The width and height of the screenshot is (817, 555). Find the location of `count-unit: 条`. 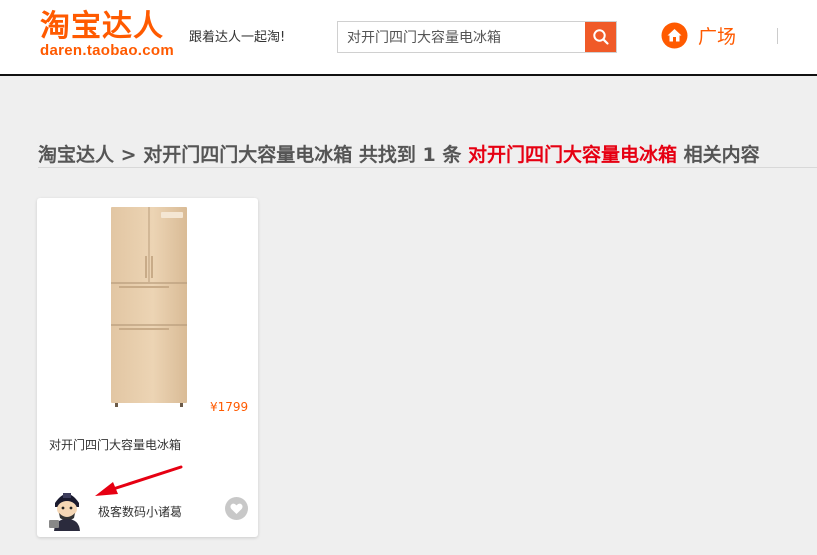

count-unit: 条 is located at coordinates (452, 155).